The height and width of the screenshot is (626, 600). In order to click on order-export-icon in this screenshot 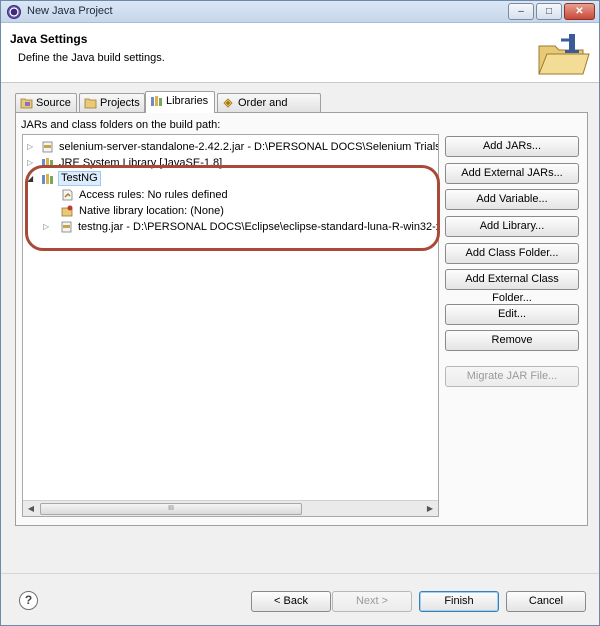, I will do `click(228, 103)`.